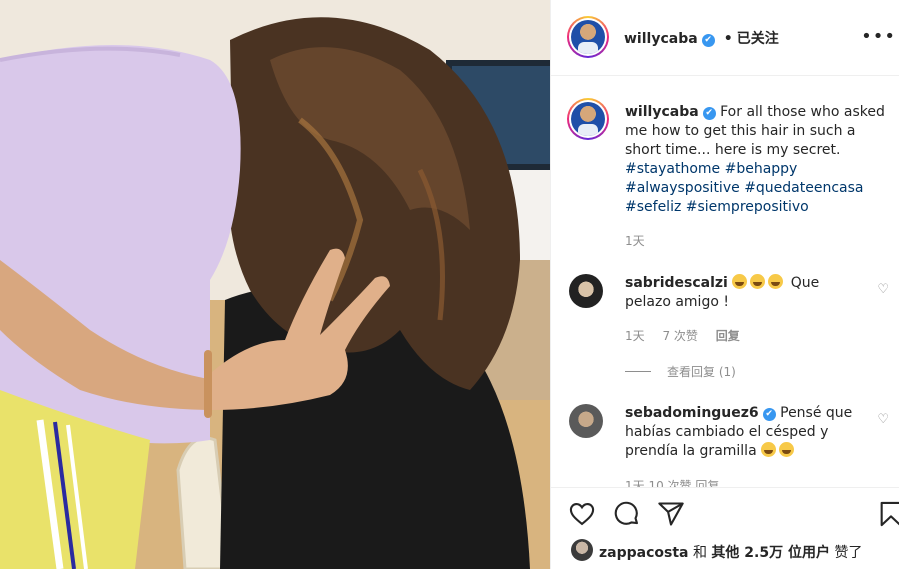 This screenshot has width=899, height=569. What do you see at coordinates (653, 207) in the screenshot?
I see `hashtag-link: #sefeliz` at bounding box center [653, 207].